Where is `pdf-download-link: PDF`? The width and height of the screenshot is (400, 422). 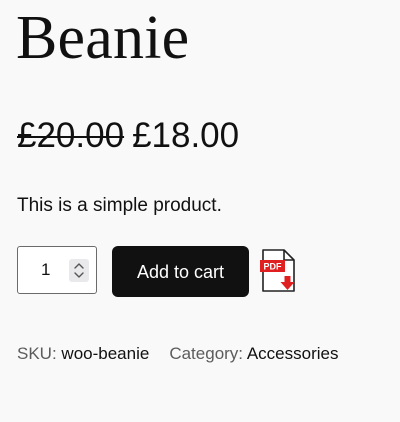 pdf-download-link: PDF is located at coordinates (279, 271).